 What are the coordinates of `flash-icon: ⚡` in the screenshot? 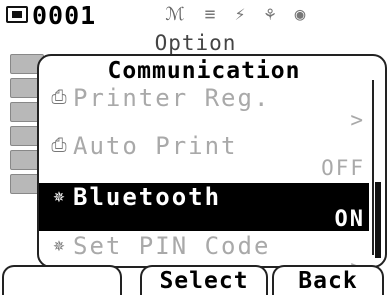 It's located at (240, 14).